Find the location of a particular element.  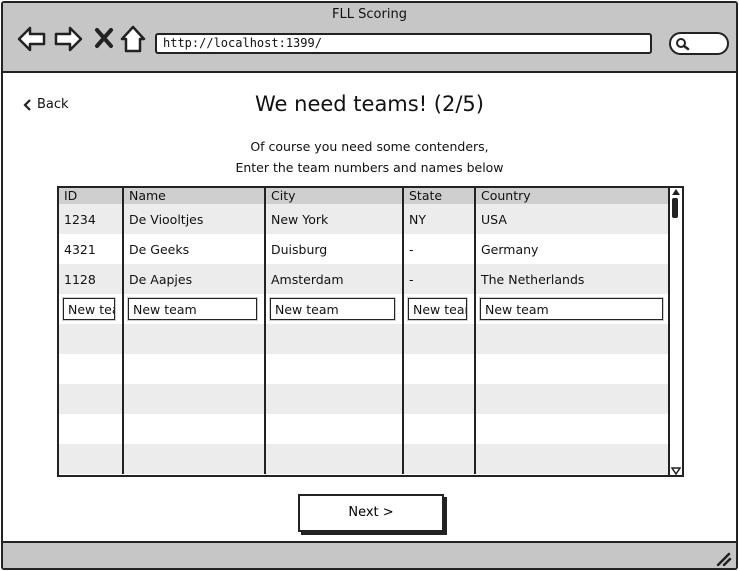

table-scrollbar is located at coordinates (675, 331).